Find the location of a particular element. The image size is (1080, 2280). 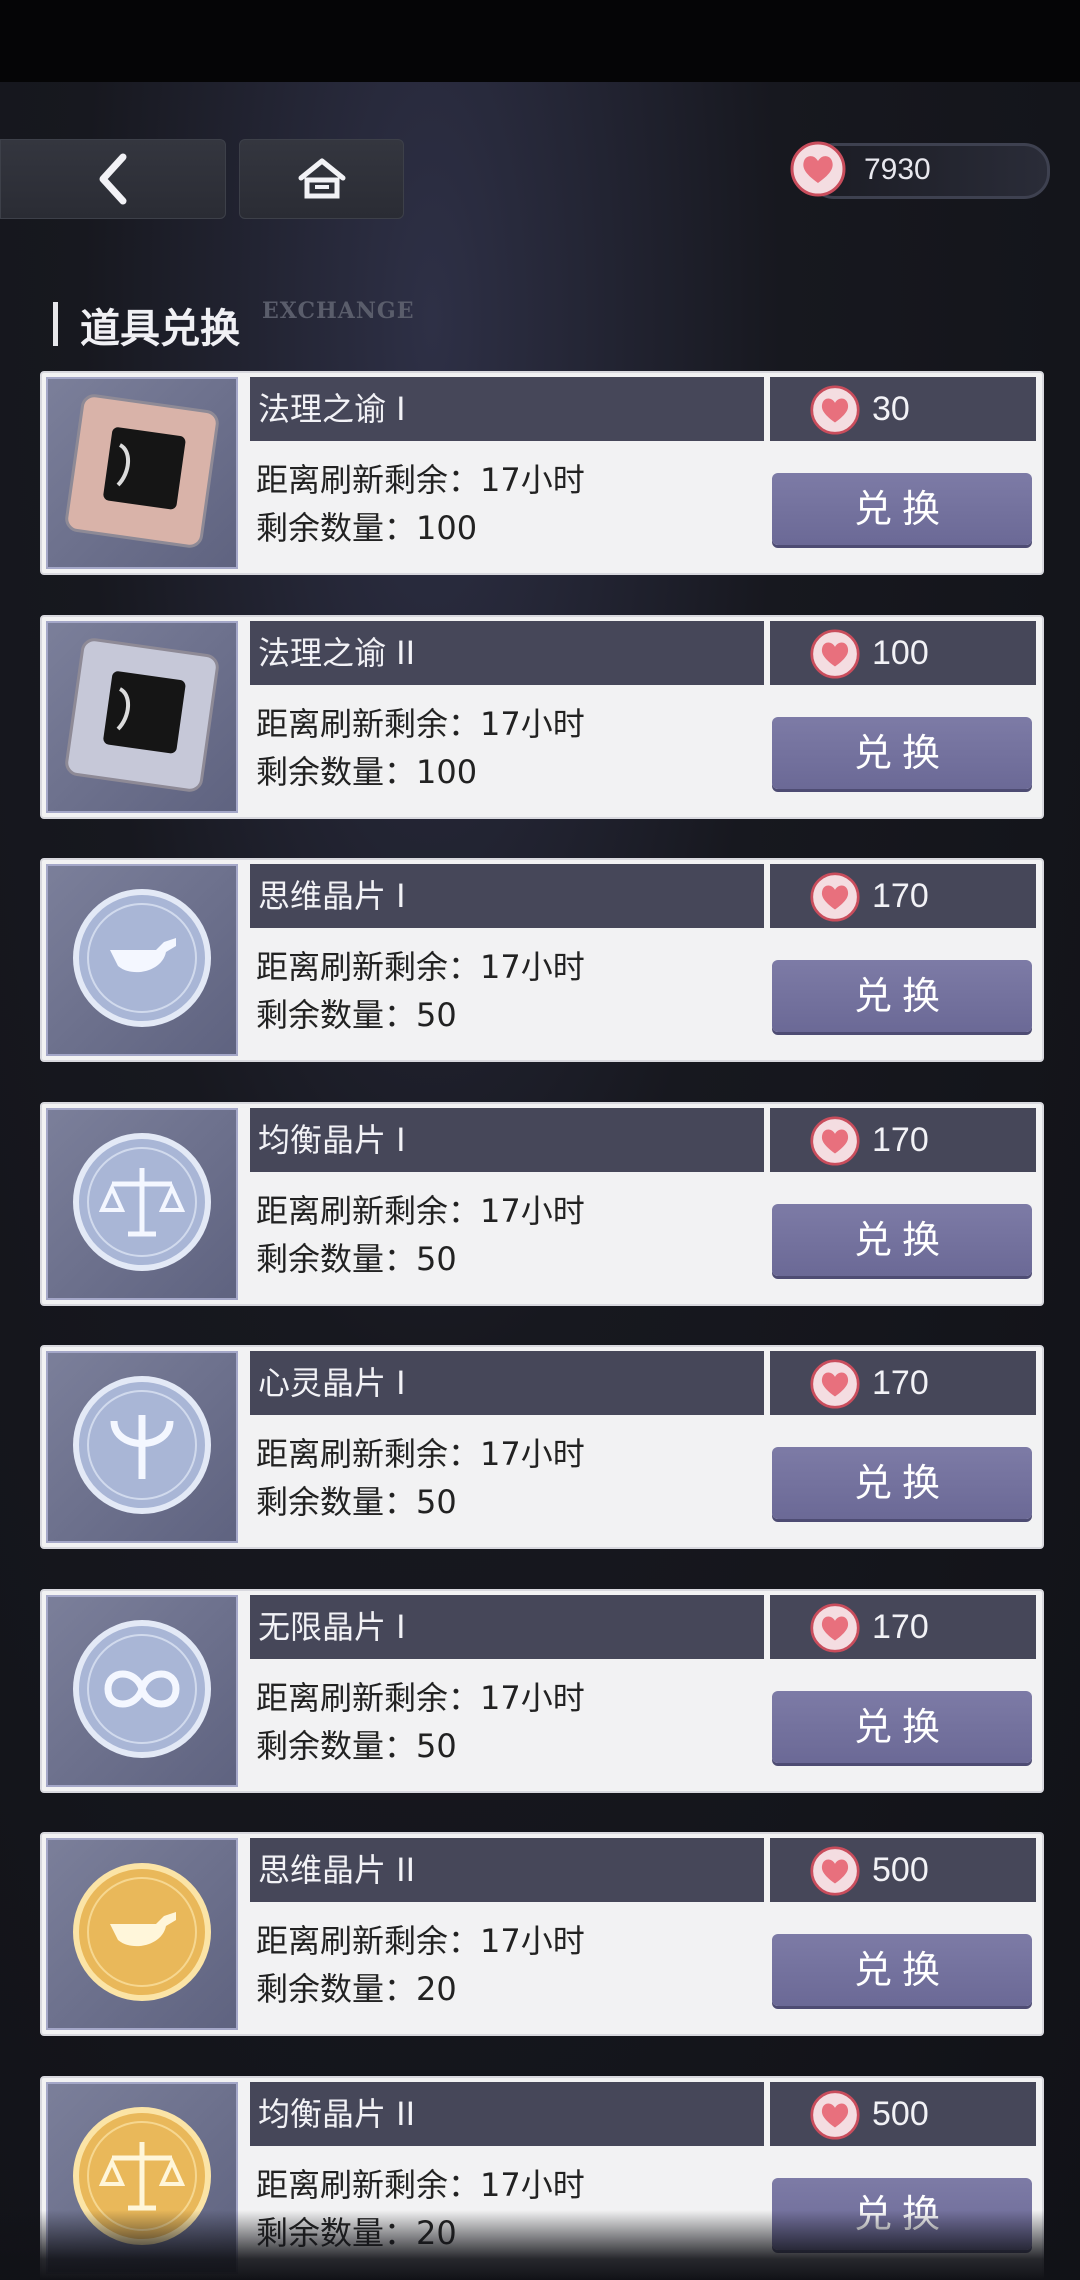

scales-chip-silver-icon is located at coordinates (142, 1204).